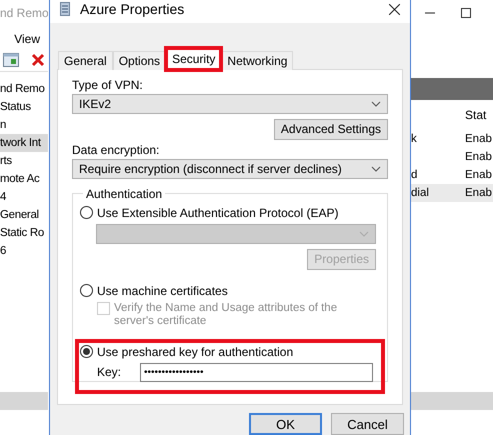 The width and height of the screenshot is (493, 435). What do you see at coordinates (226, 351) in the screenshot?
I see `radio-option: Use preshared key for authentication` at bounding box center [226, 351].